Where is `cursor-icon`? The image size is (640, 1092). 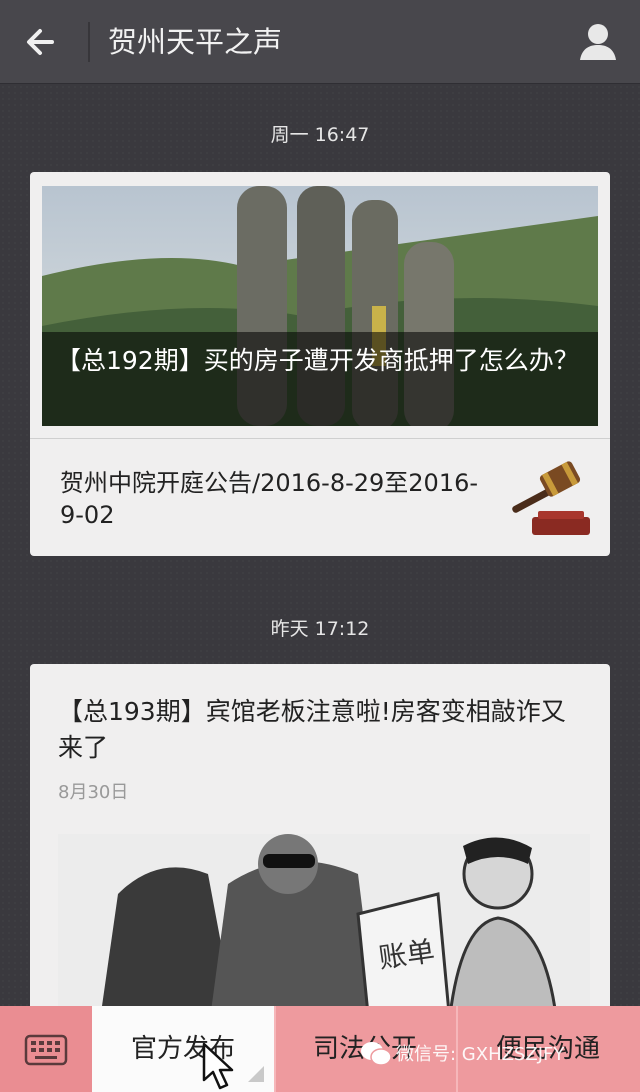 cursor-icon is located at coordinates (218, 1066).